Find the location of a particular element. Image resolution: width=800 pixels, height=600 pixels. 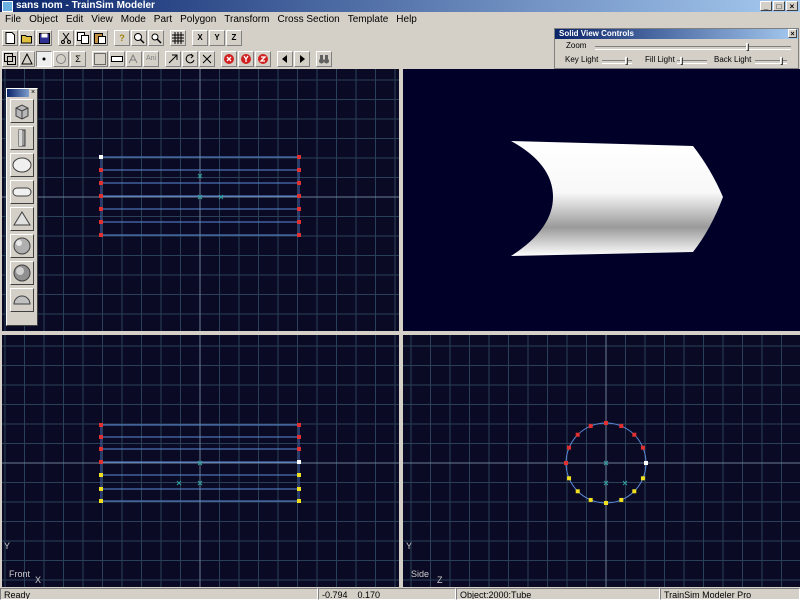

text-icon is located at coordinates (134, 59).